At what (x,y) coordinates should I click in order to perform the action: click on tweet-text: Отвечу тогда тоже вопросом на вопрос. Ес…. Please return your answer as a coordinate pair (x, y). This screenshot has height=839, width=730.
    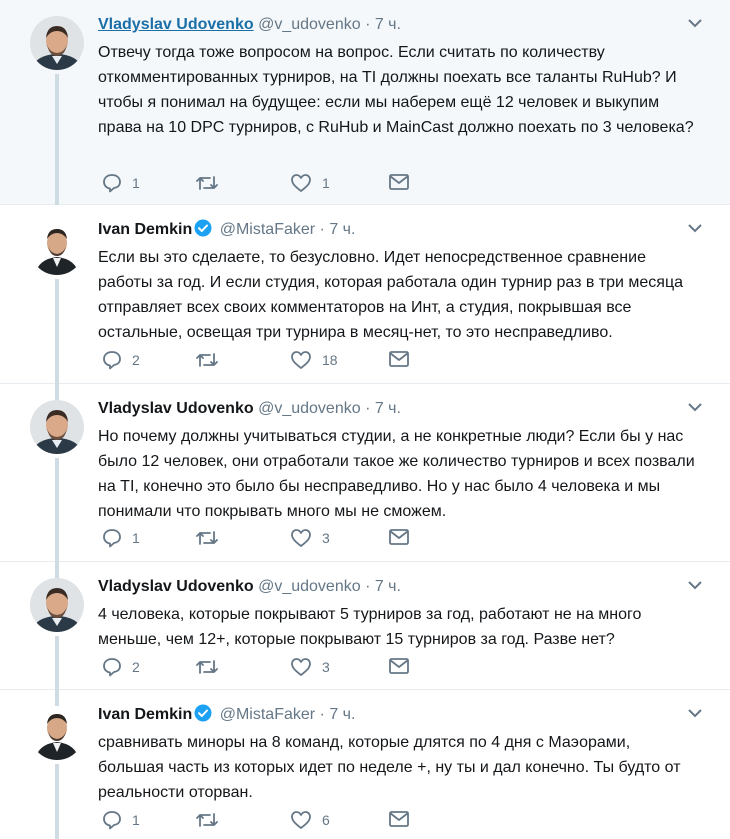
    Looking at the image, I should click on (396, 90).